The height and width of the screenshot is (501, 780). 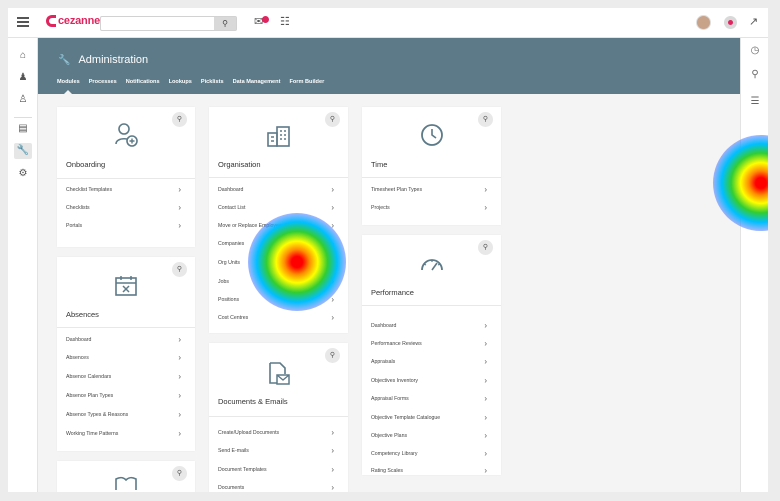 What do you see at coordinates (429, 362) in the screenshot?
I see `list-item: Appraisals ›` at bounding box center [429, 362].